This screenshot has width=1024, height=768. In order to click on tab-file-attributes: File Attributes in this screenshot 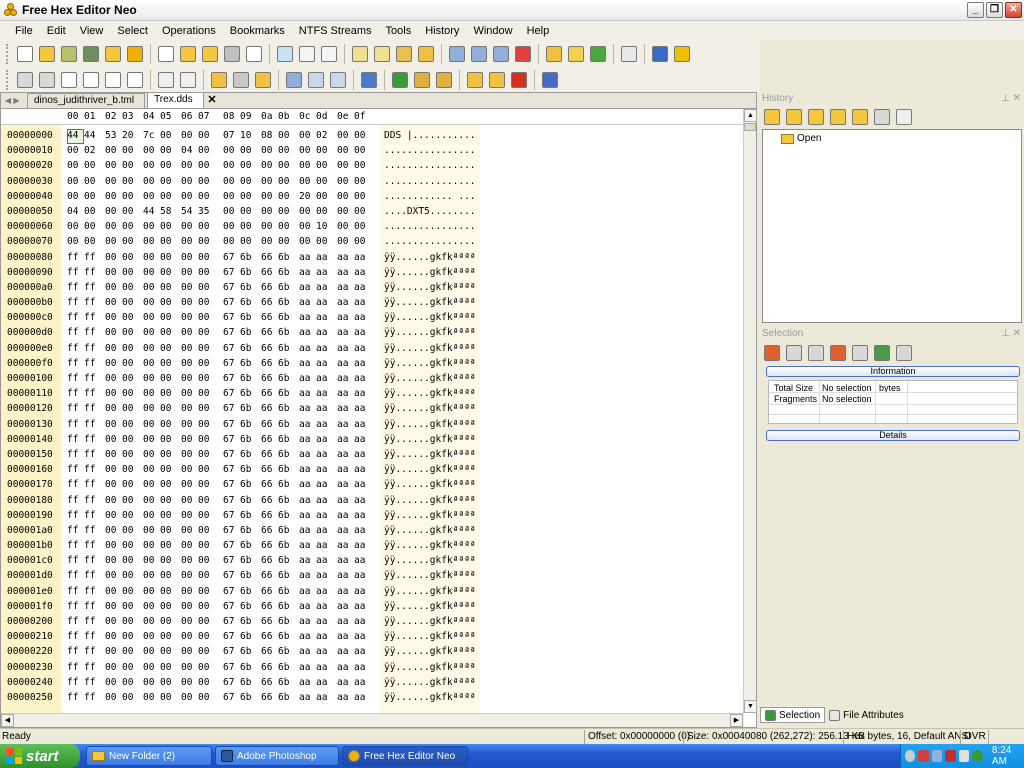, I will do `click(866, 715)`.